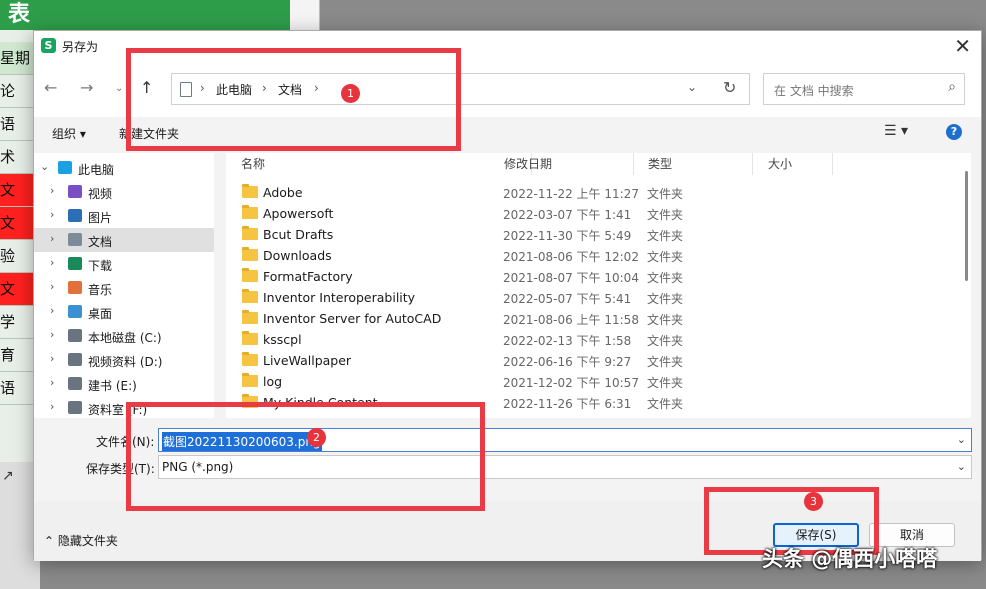 The image size is (986, 589). I want to click on filename-dropdown-chevron-icon: ⌄, so click(961, 439).